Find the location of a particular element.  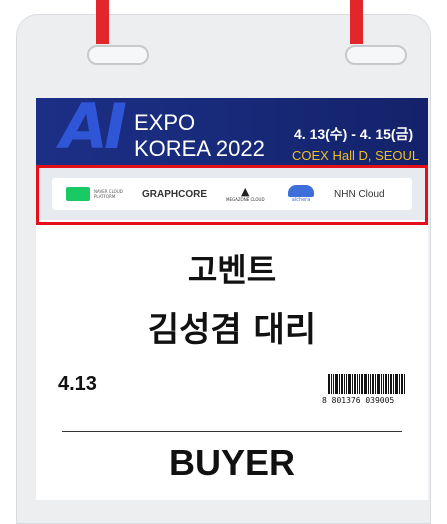

sponsor-nhn-cloud: NHN Cloud is located at coordinates (359, 194).